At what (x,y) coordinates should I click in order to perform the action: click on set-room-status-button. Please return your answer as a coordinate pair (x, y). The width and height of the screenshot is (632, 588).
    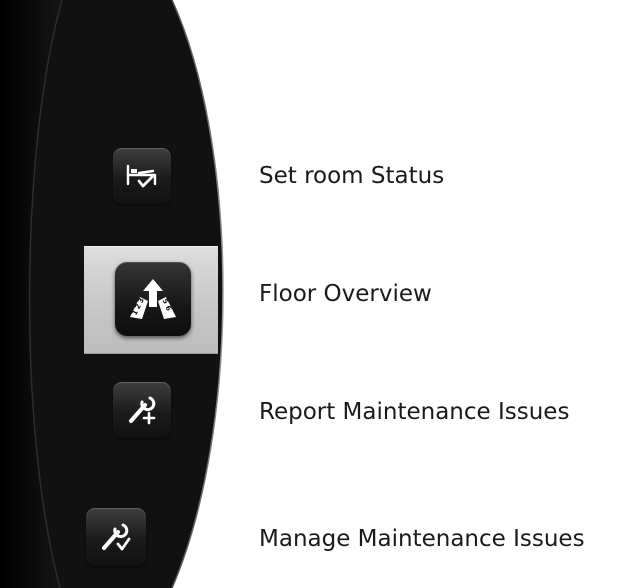
    Looking at the image, I should click on (142, 176).